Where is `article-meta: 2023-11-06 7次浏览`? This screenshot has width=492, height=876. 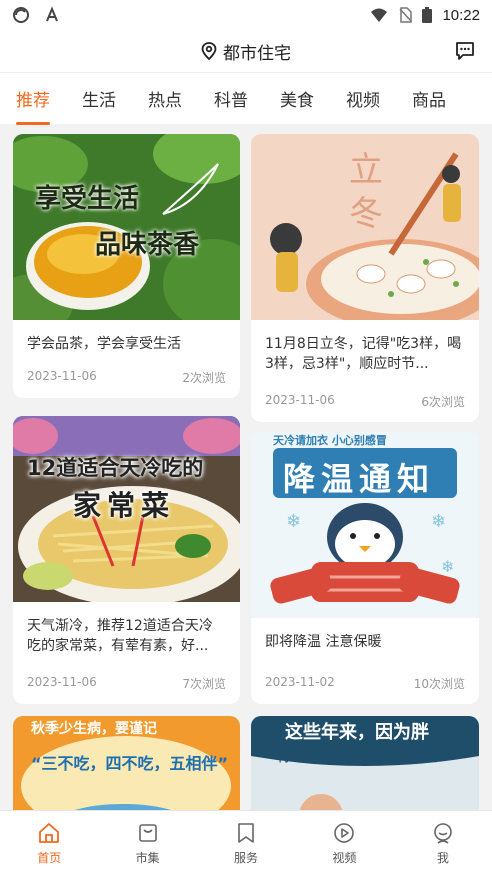 article-meta: 2023-11-06 7次浏览 is located at coordinates (126, 683).